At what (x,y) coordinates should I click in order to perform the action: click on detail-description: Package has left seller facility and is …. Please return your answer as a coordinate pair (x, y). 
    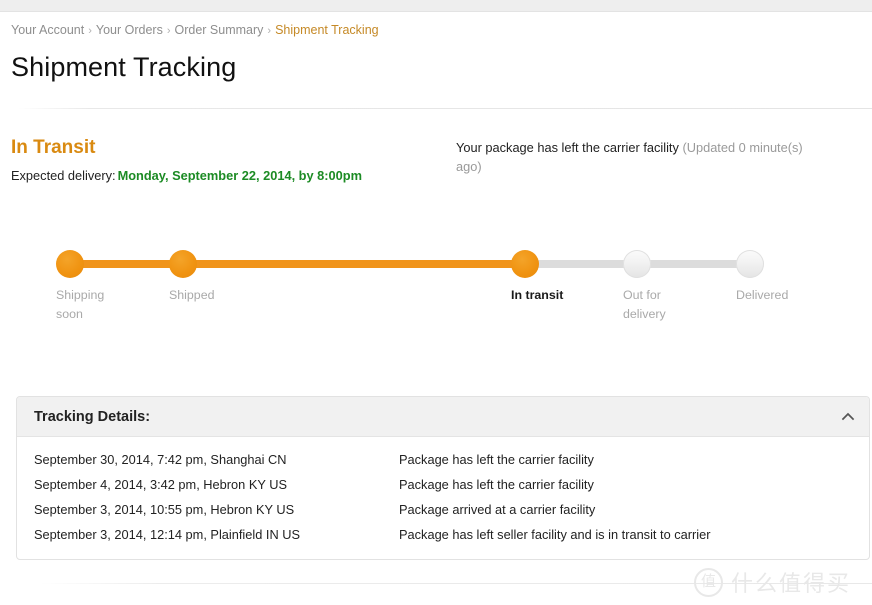
    Looking at the image, I should click on (555, 534).